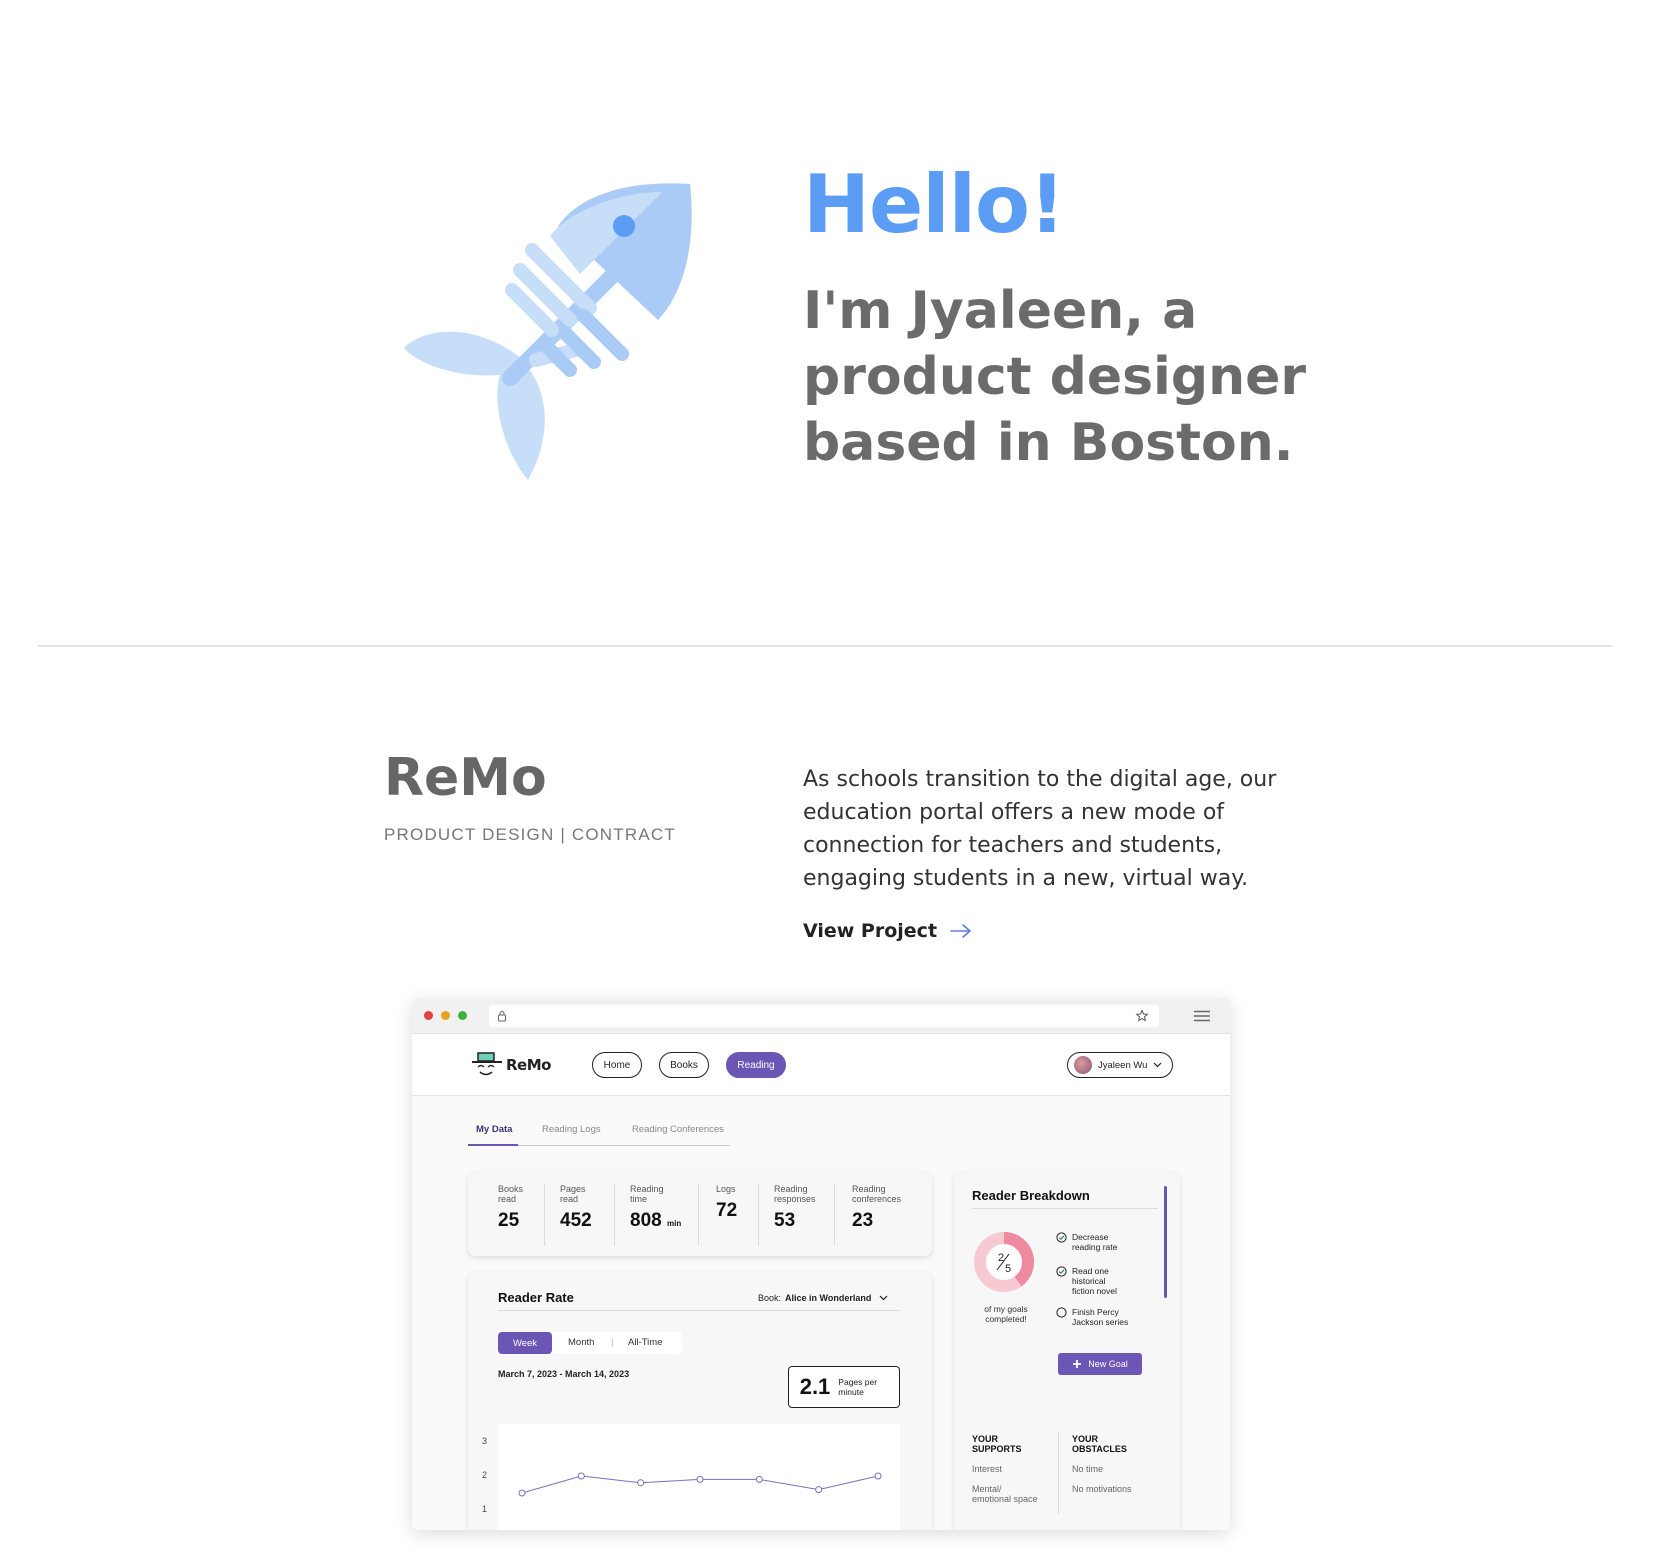  What do you see at coordinates (1061, 1312) in the screenshot?
I see `empty-circle-icon` at bounding box center [1061, 1312].